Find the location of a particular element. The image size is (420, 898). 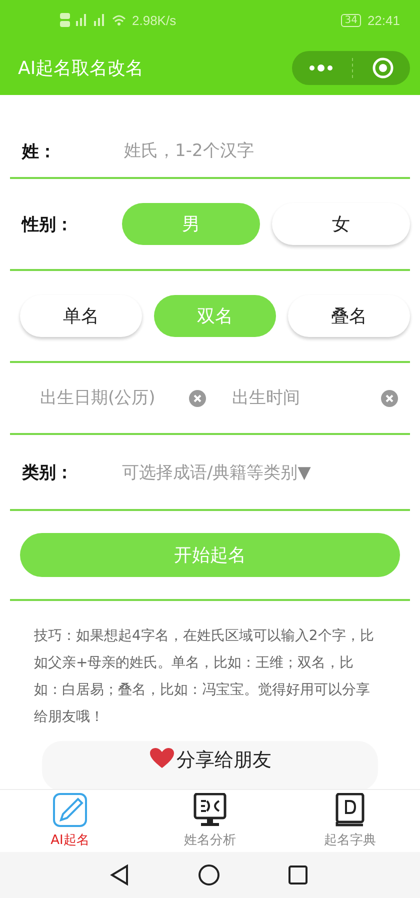

name-type-option: 叠名 is located at coordinates (349, 316).